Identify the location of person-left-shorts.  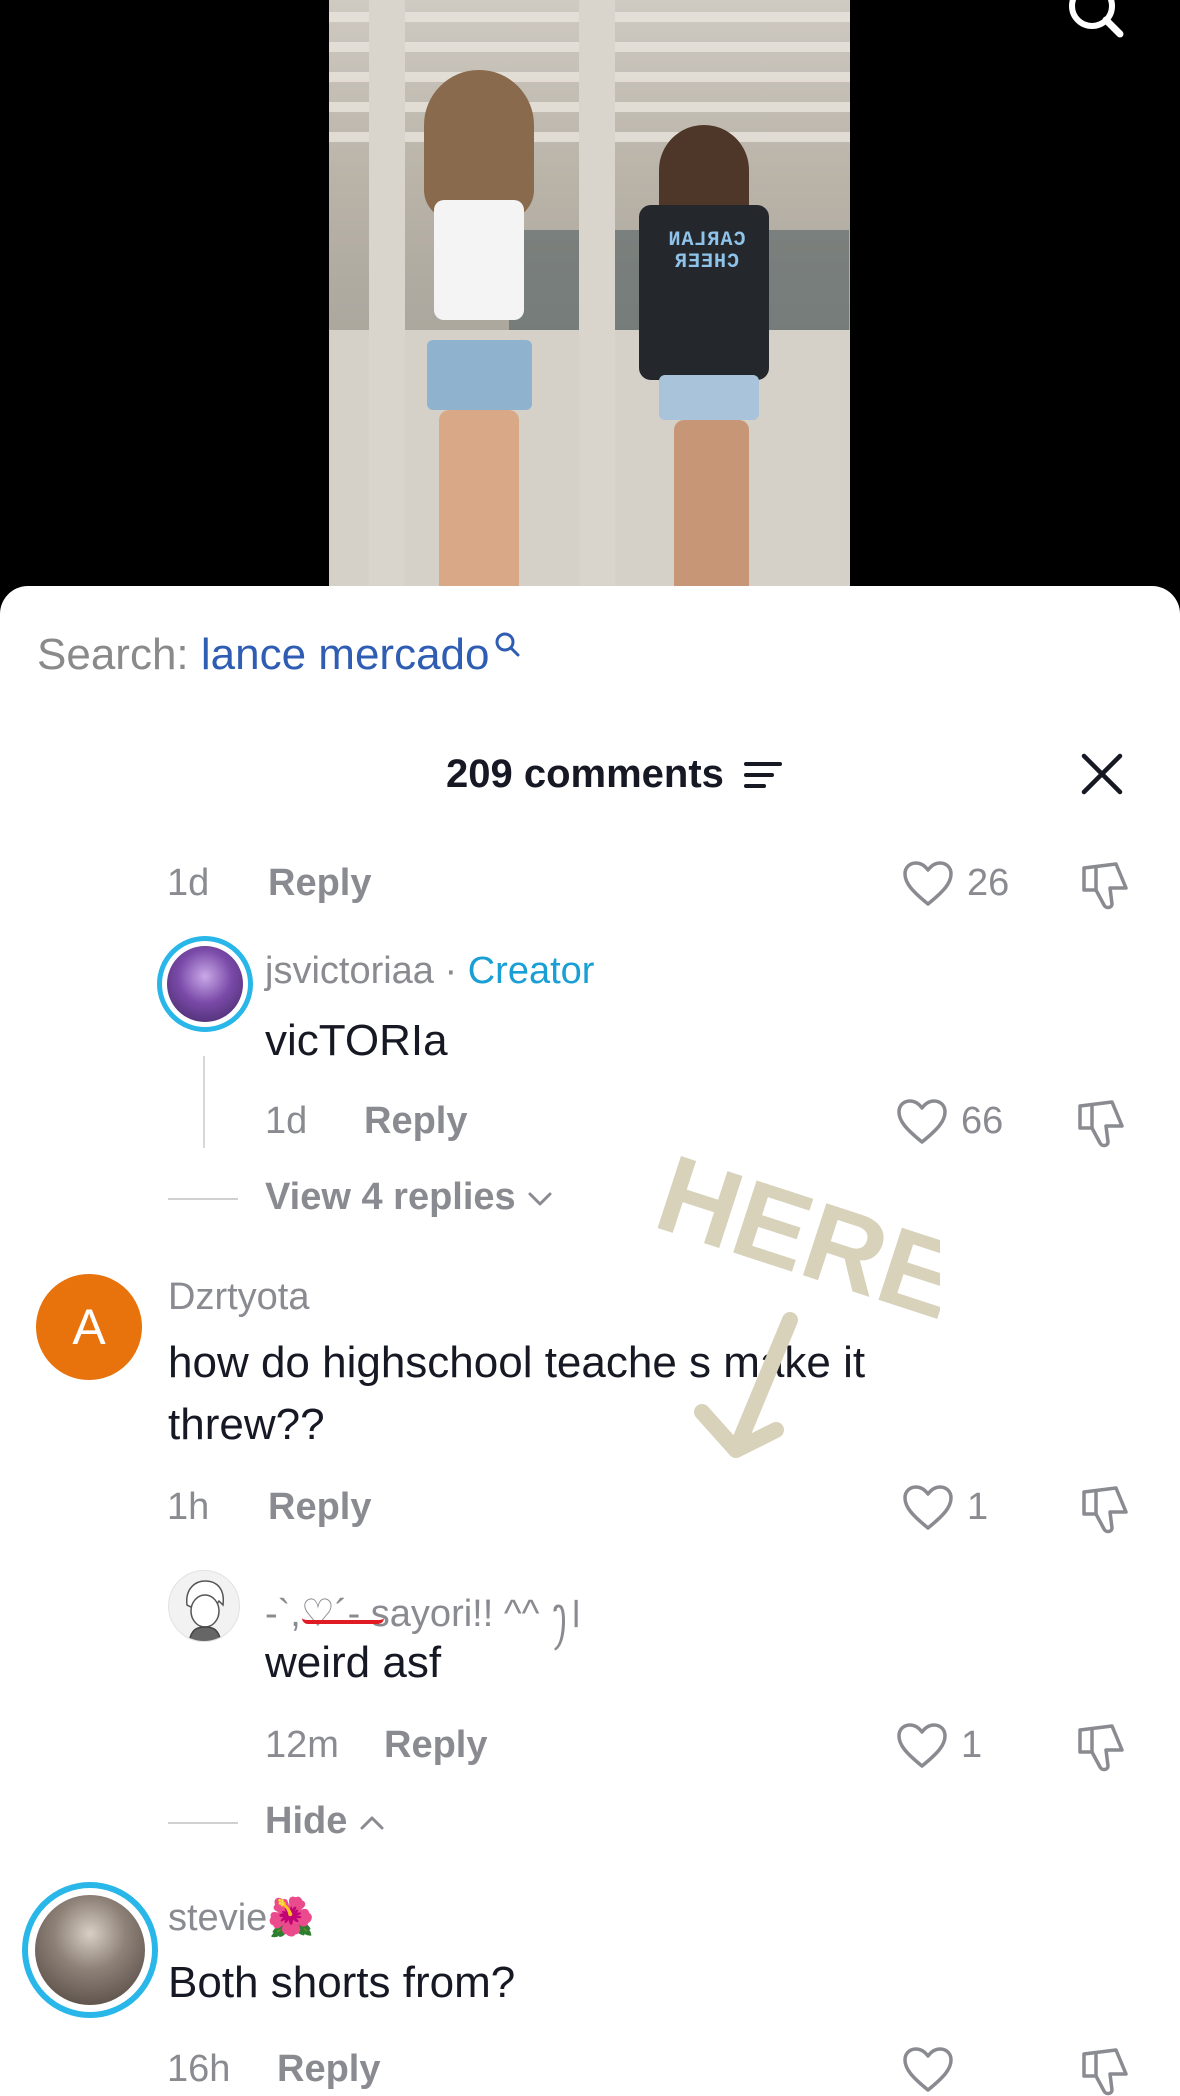
(479, 375).